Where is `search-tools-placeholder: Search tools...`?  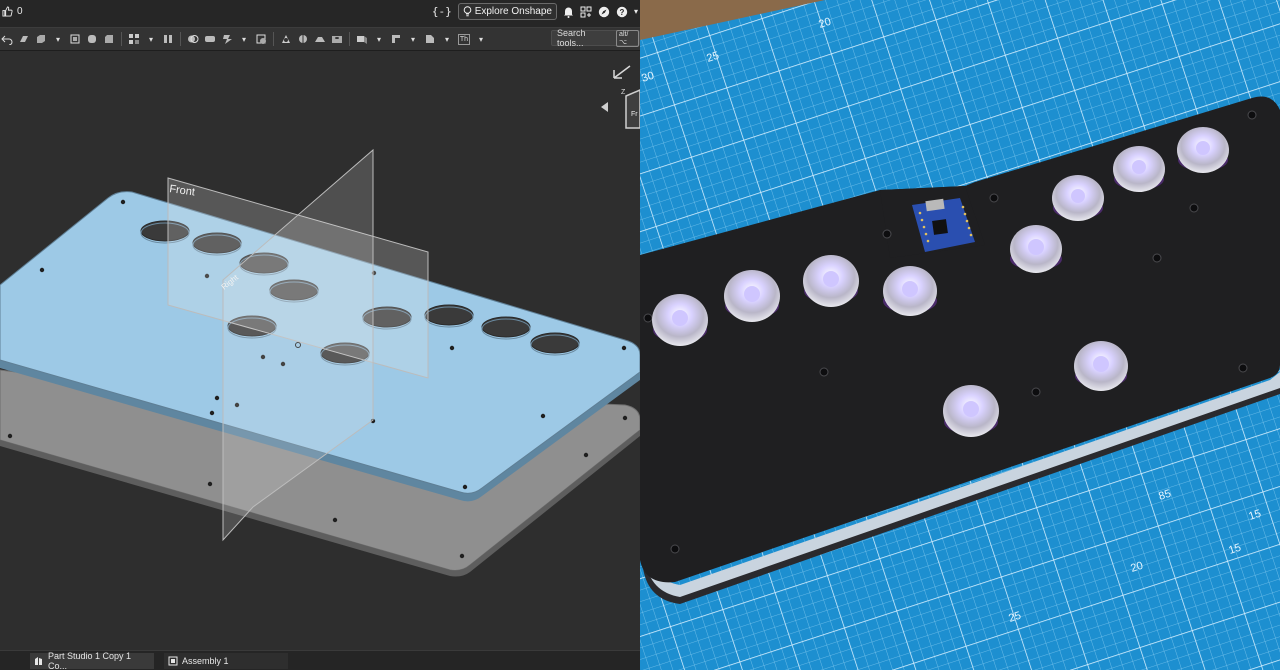
search-tools-placeholder: Search tools... is located at coordinates (571, 38).